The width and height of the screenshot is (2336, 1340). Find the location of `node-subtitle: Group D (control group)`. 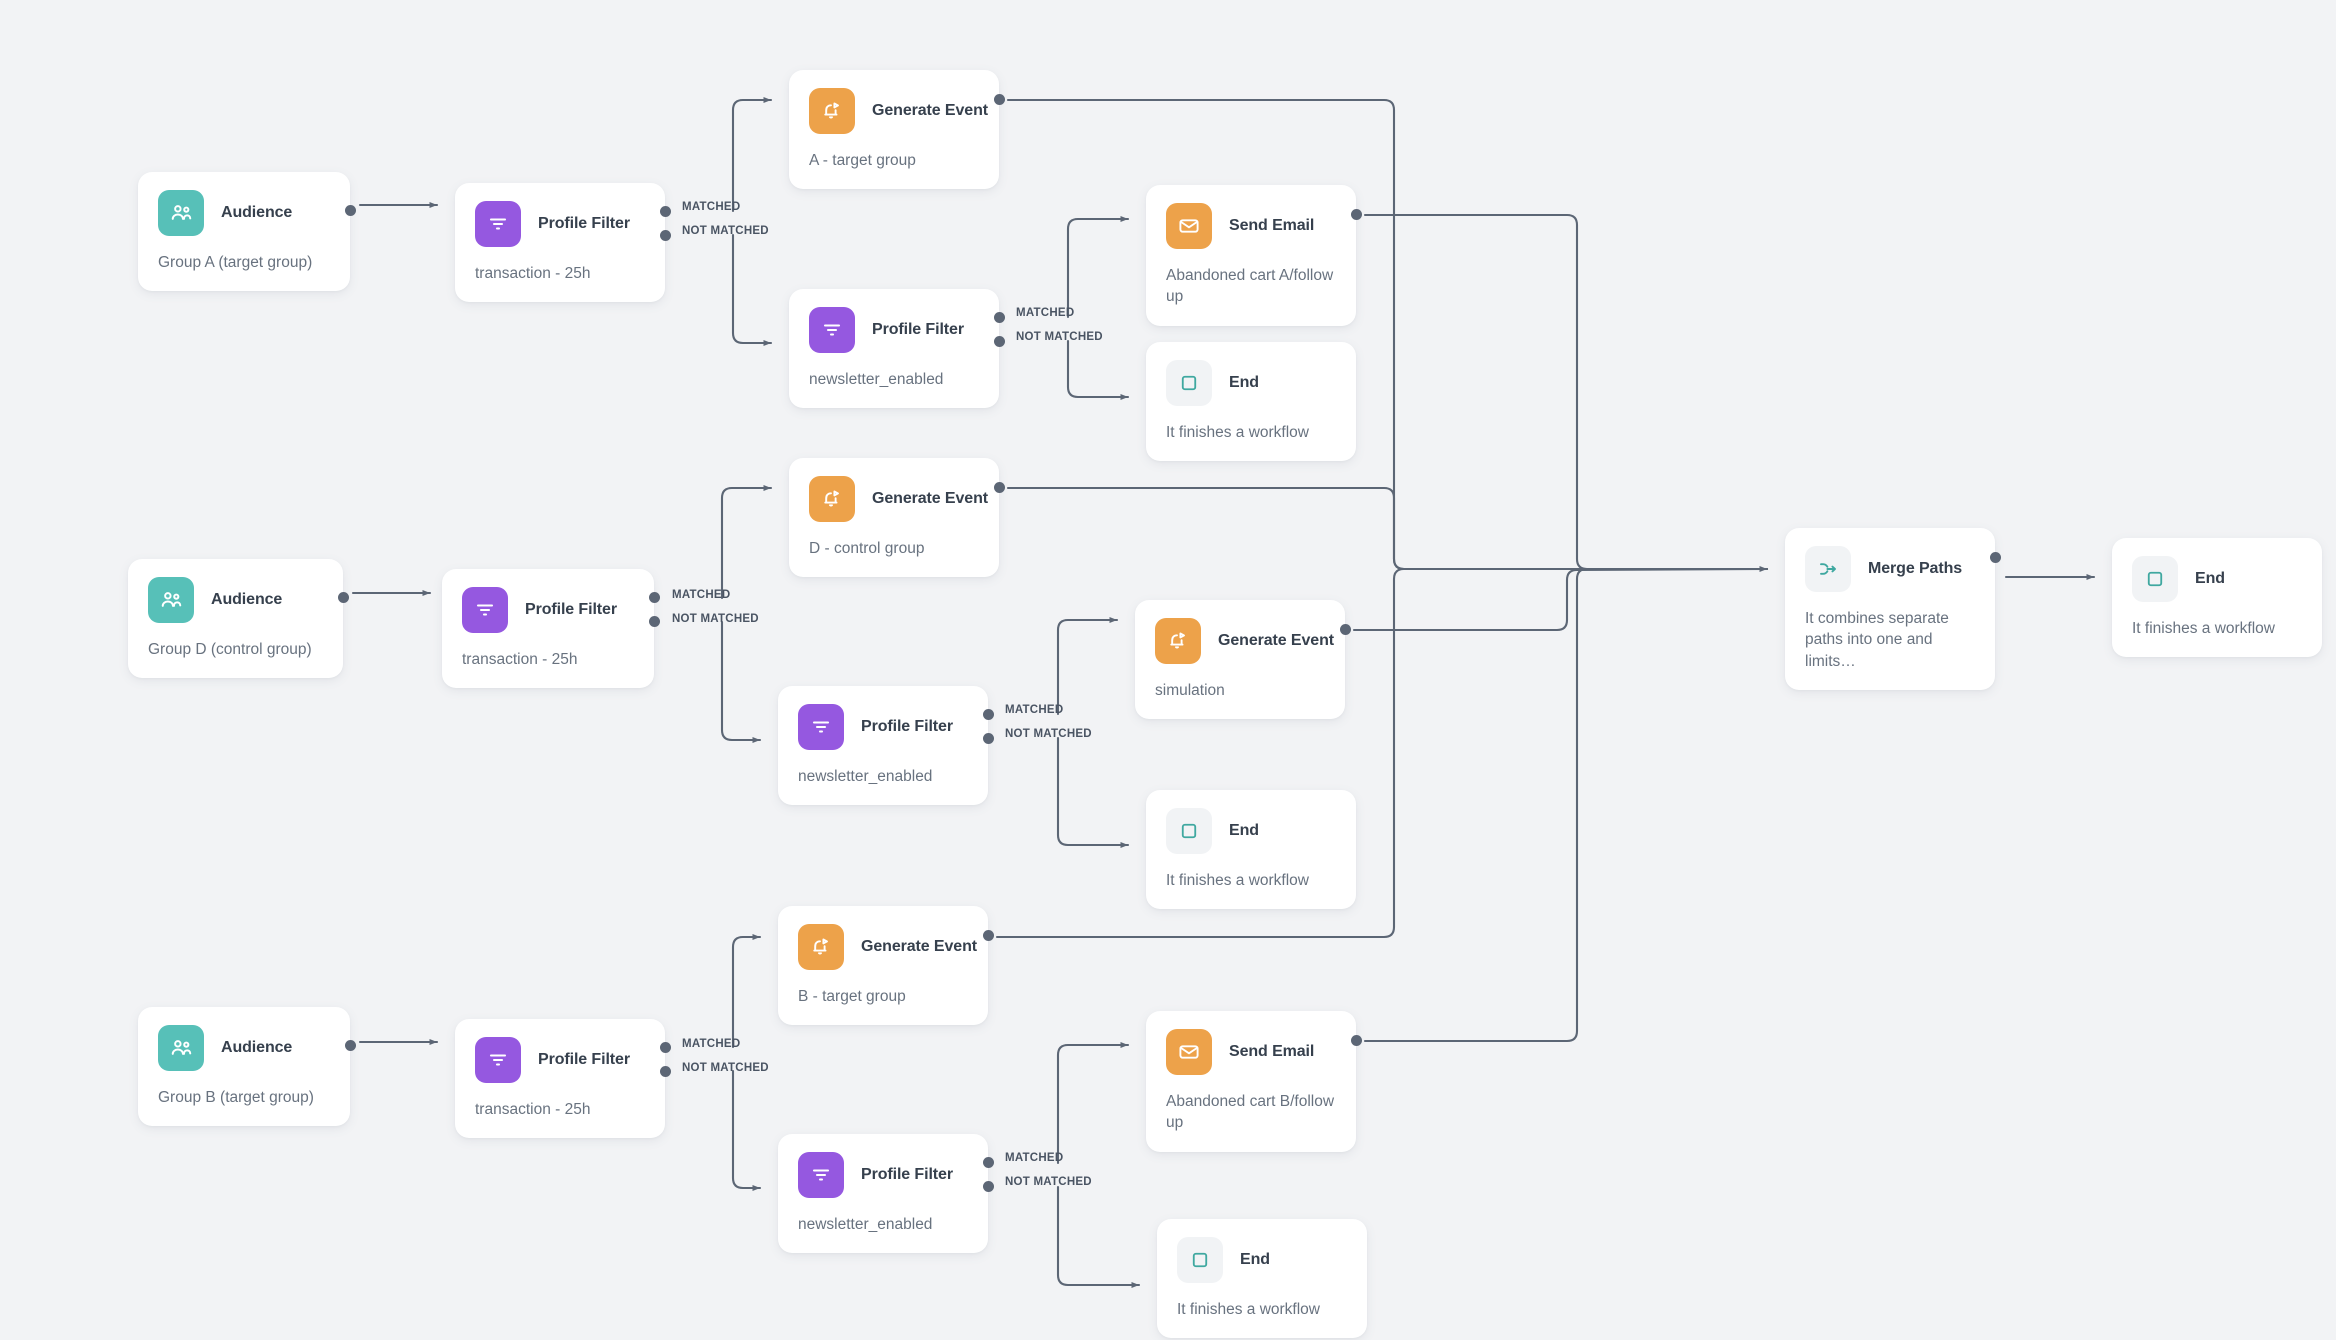

node-subtitle: Group D (control group) is located at coordinates (230, 649).